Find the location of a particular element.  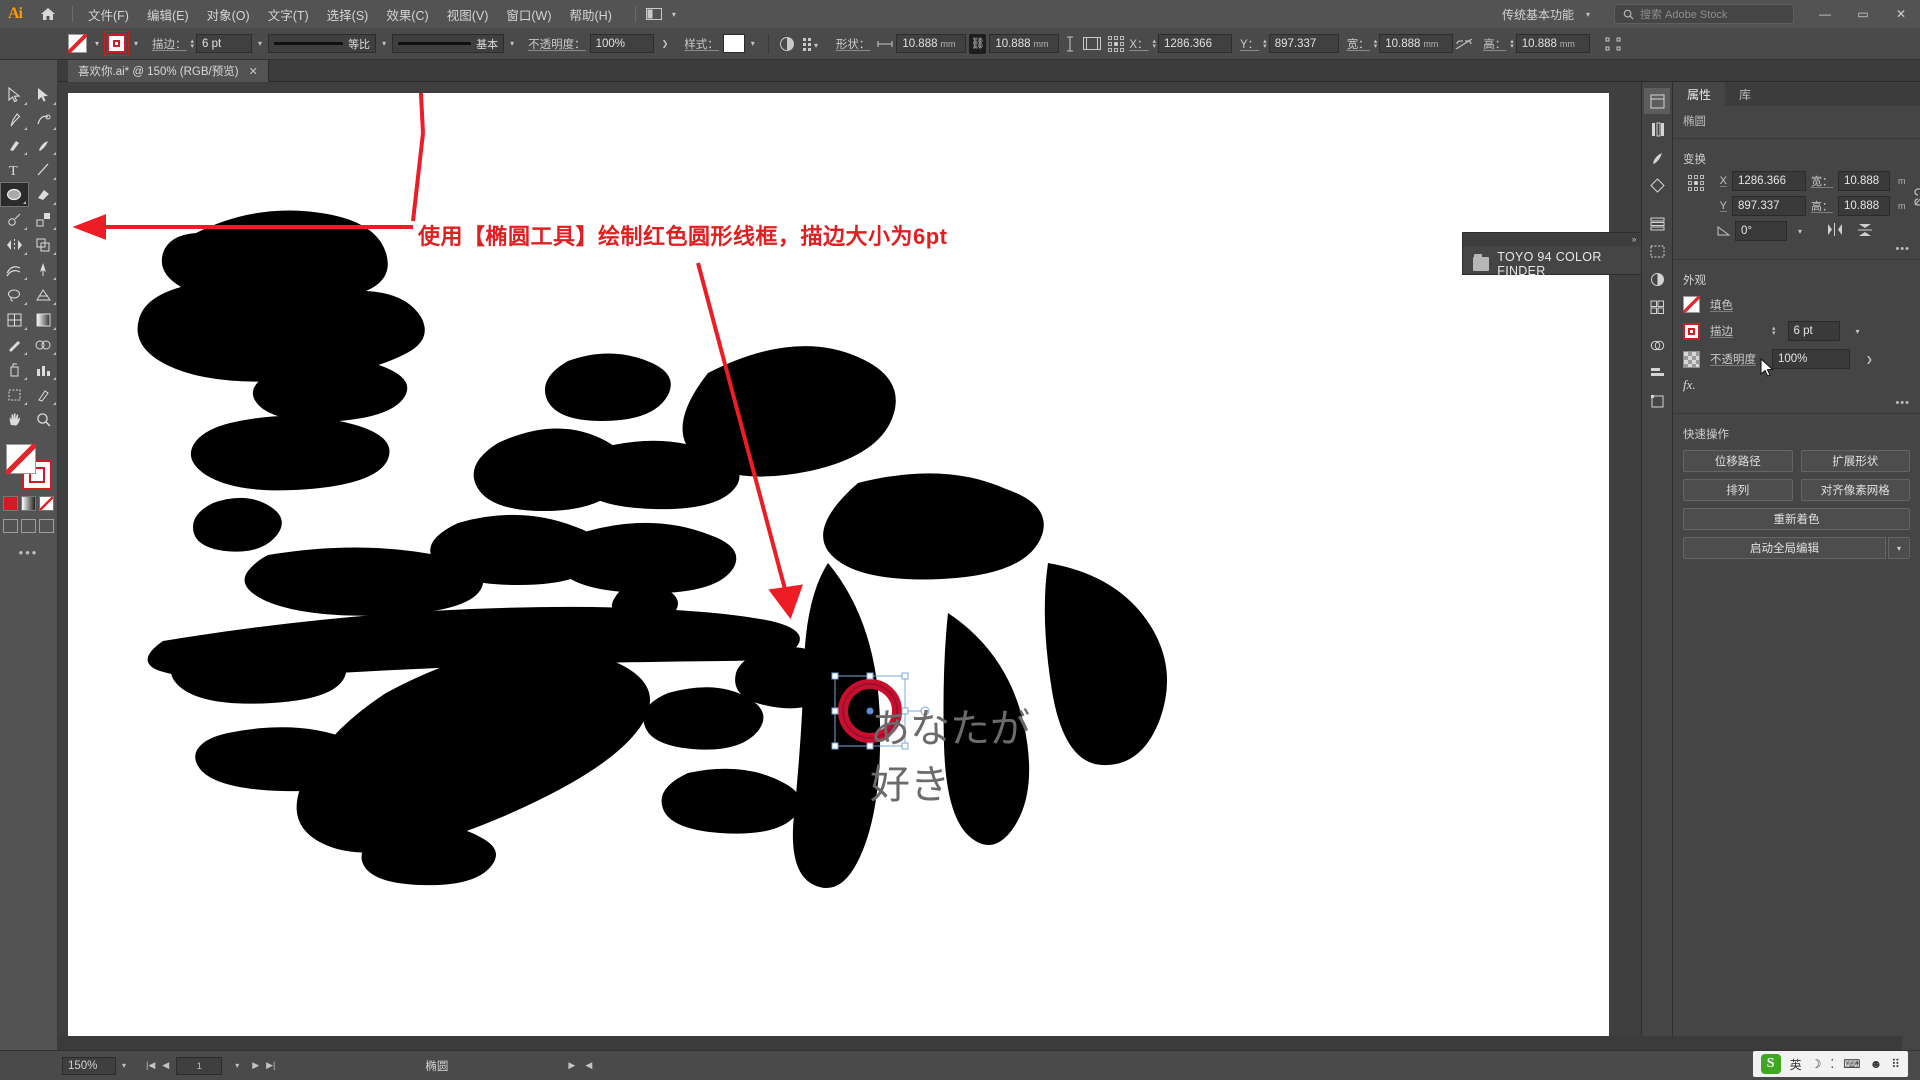

panel-stroke-weight-value: 6 pt is located at coordinates (1813, 331).